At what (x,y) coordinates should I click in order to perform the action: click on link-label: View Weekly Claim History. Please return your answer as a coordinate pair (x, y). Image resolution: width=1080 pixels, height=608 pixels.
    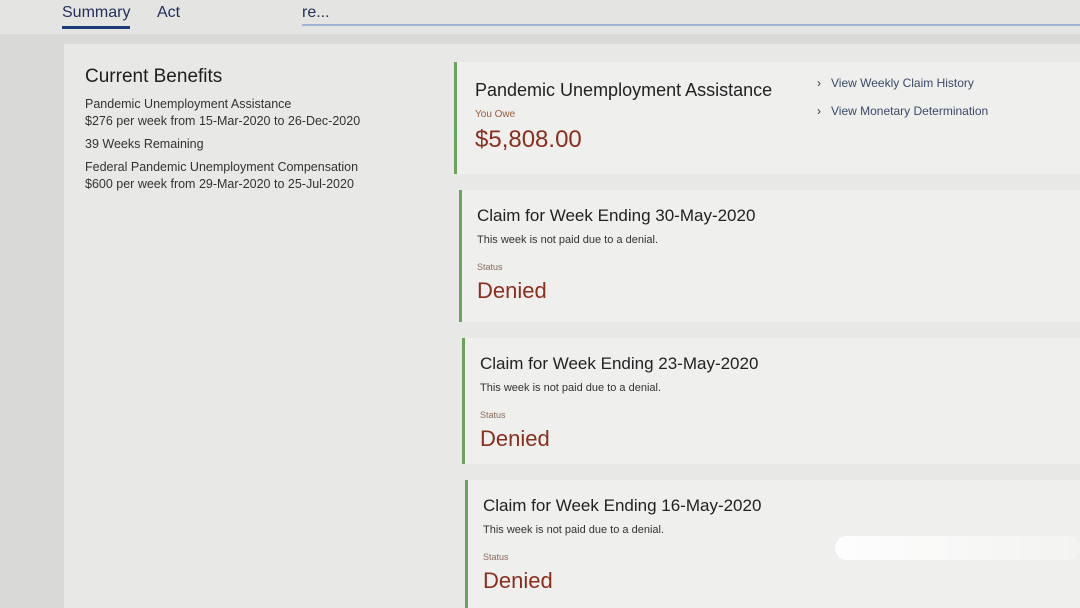
    Looking at the image, I should click on (902, 83).